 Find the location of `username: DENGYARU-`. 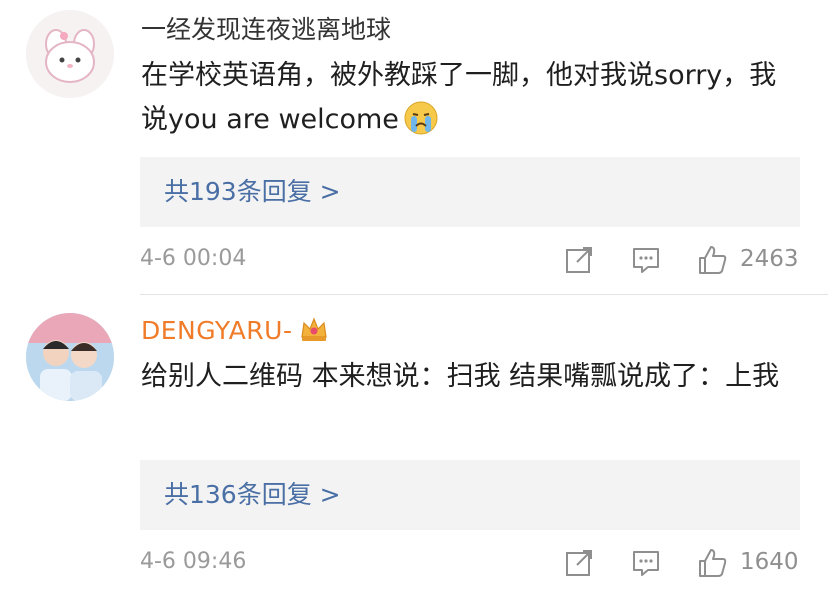

username: DENGYARU- is located at coordinates (235, 330).